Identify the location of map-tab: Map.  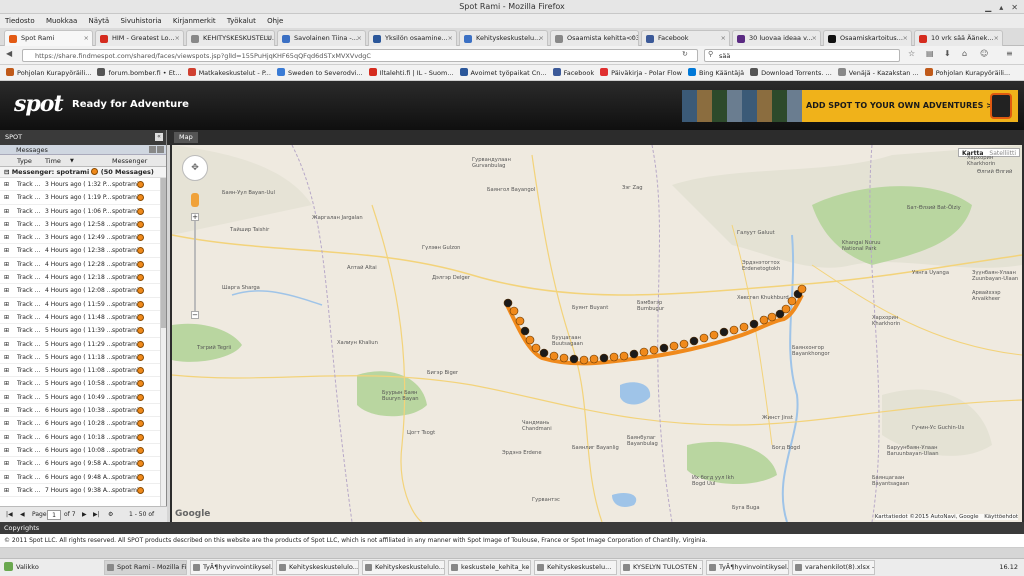
(186, 137).